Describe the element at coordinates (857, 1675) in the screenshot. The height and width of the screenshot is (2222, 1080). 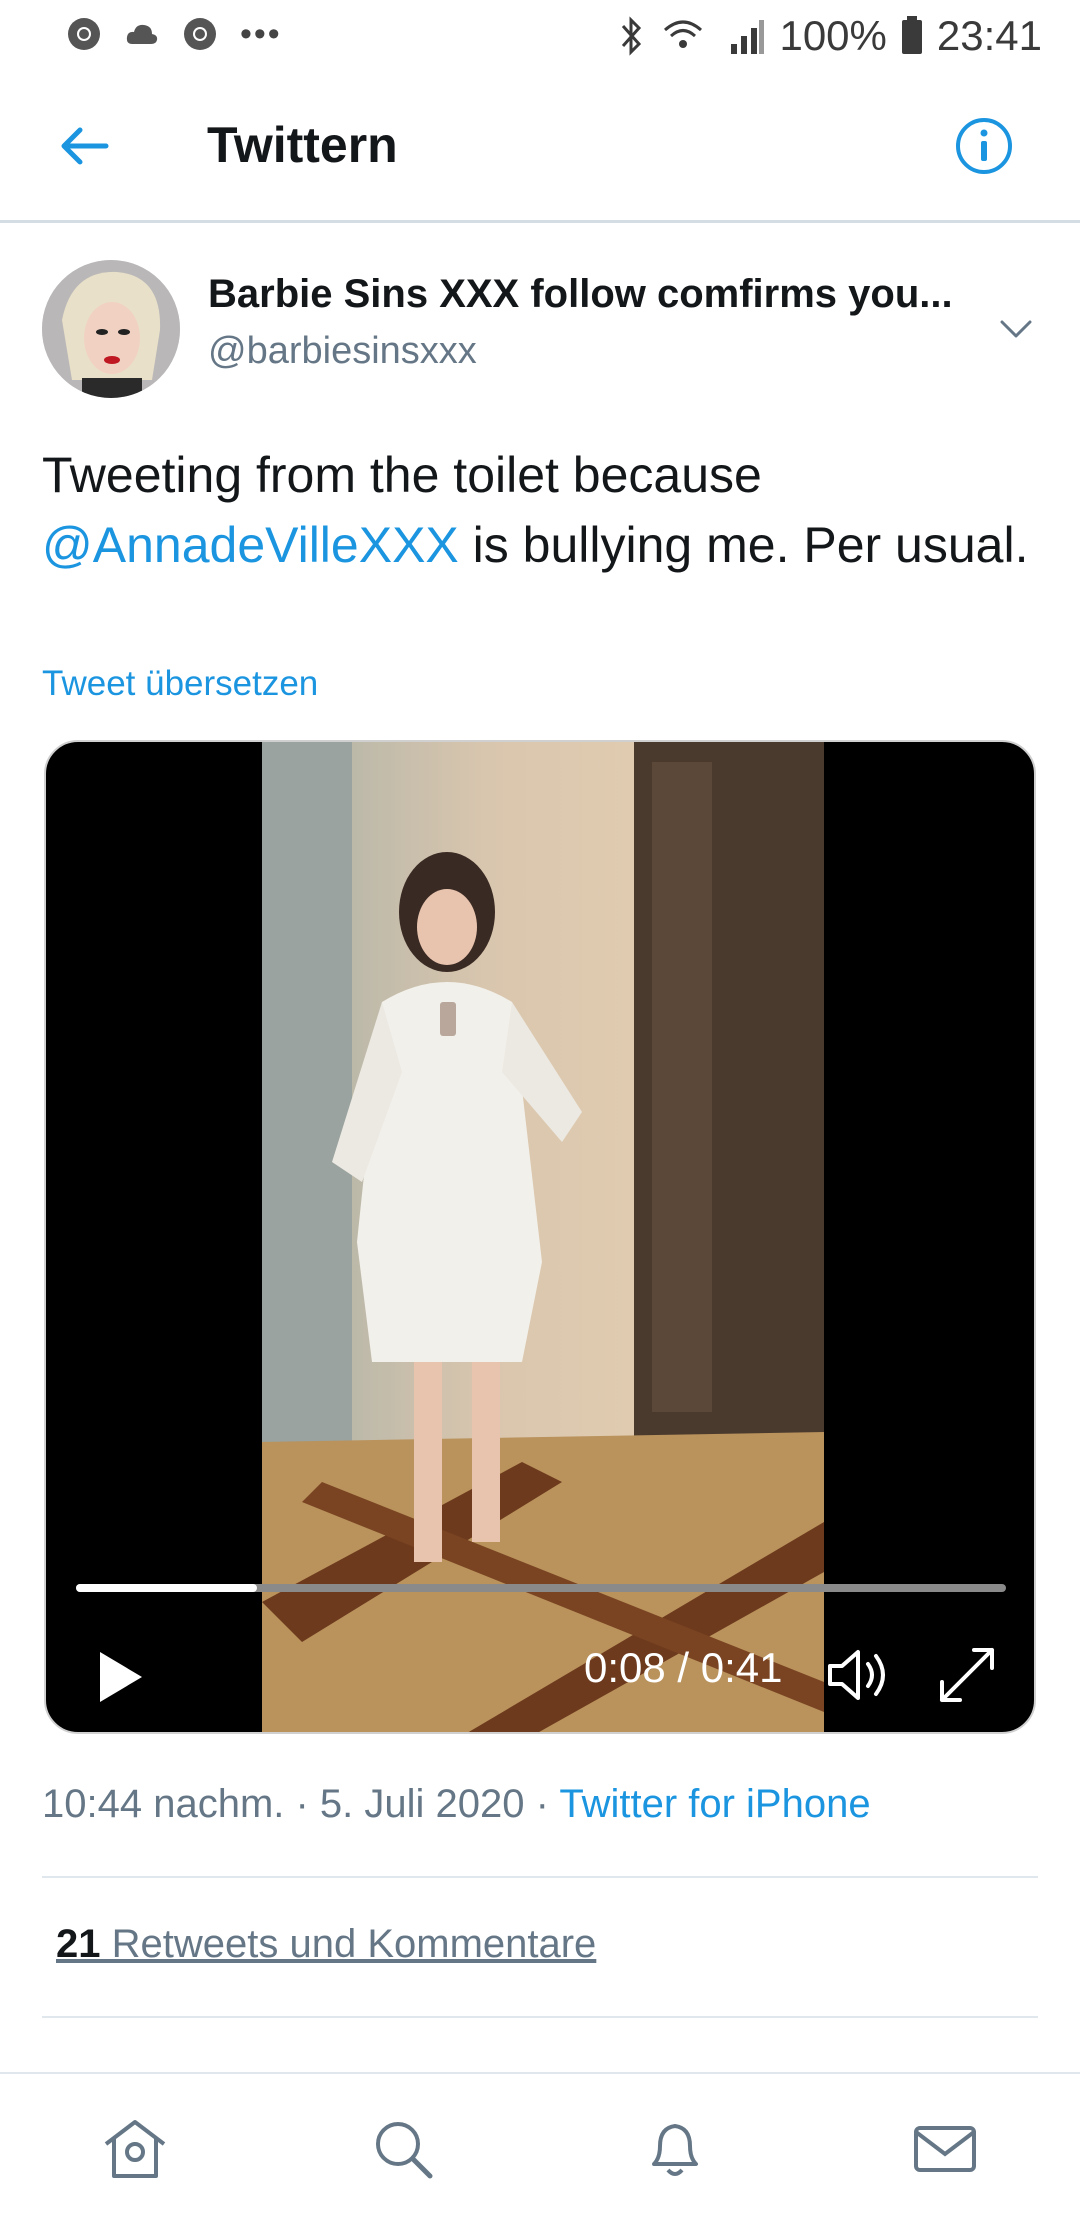
I see `volume-icon` at that location.